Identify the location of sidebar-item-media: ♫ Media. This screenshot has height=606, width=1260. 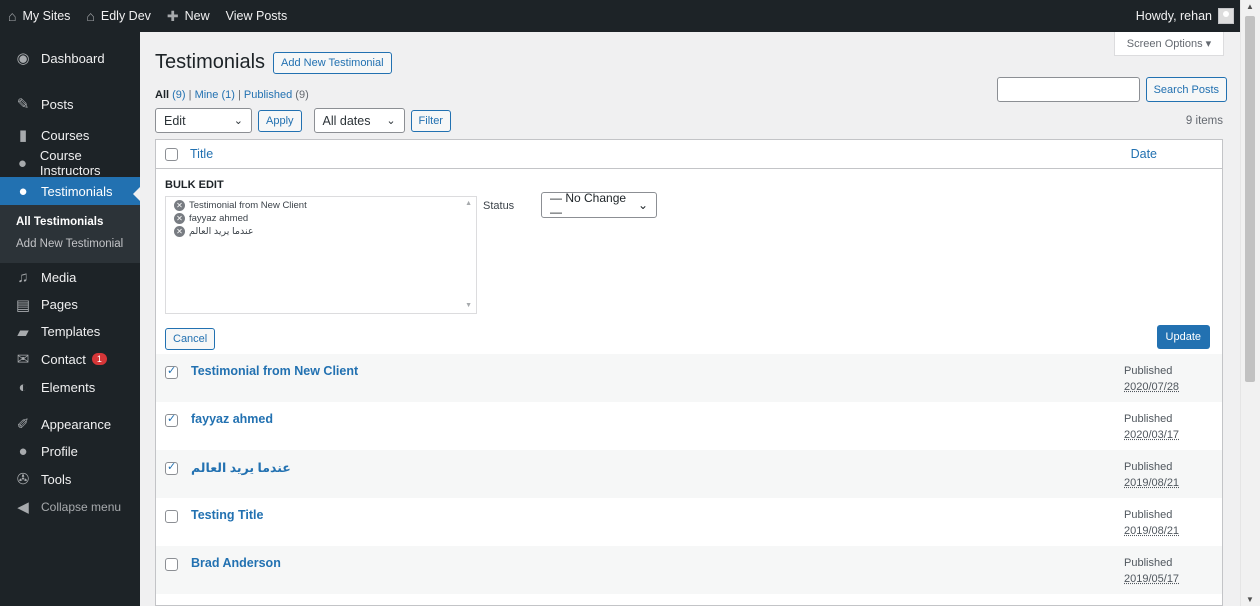
(70, 277).